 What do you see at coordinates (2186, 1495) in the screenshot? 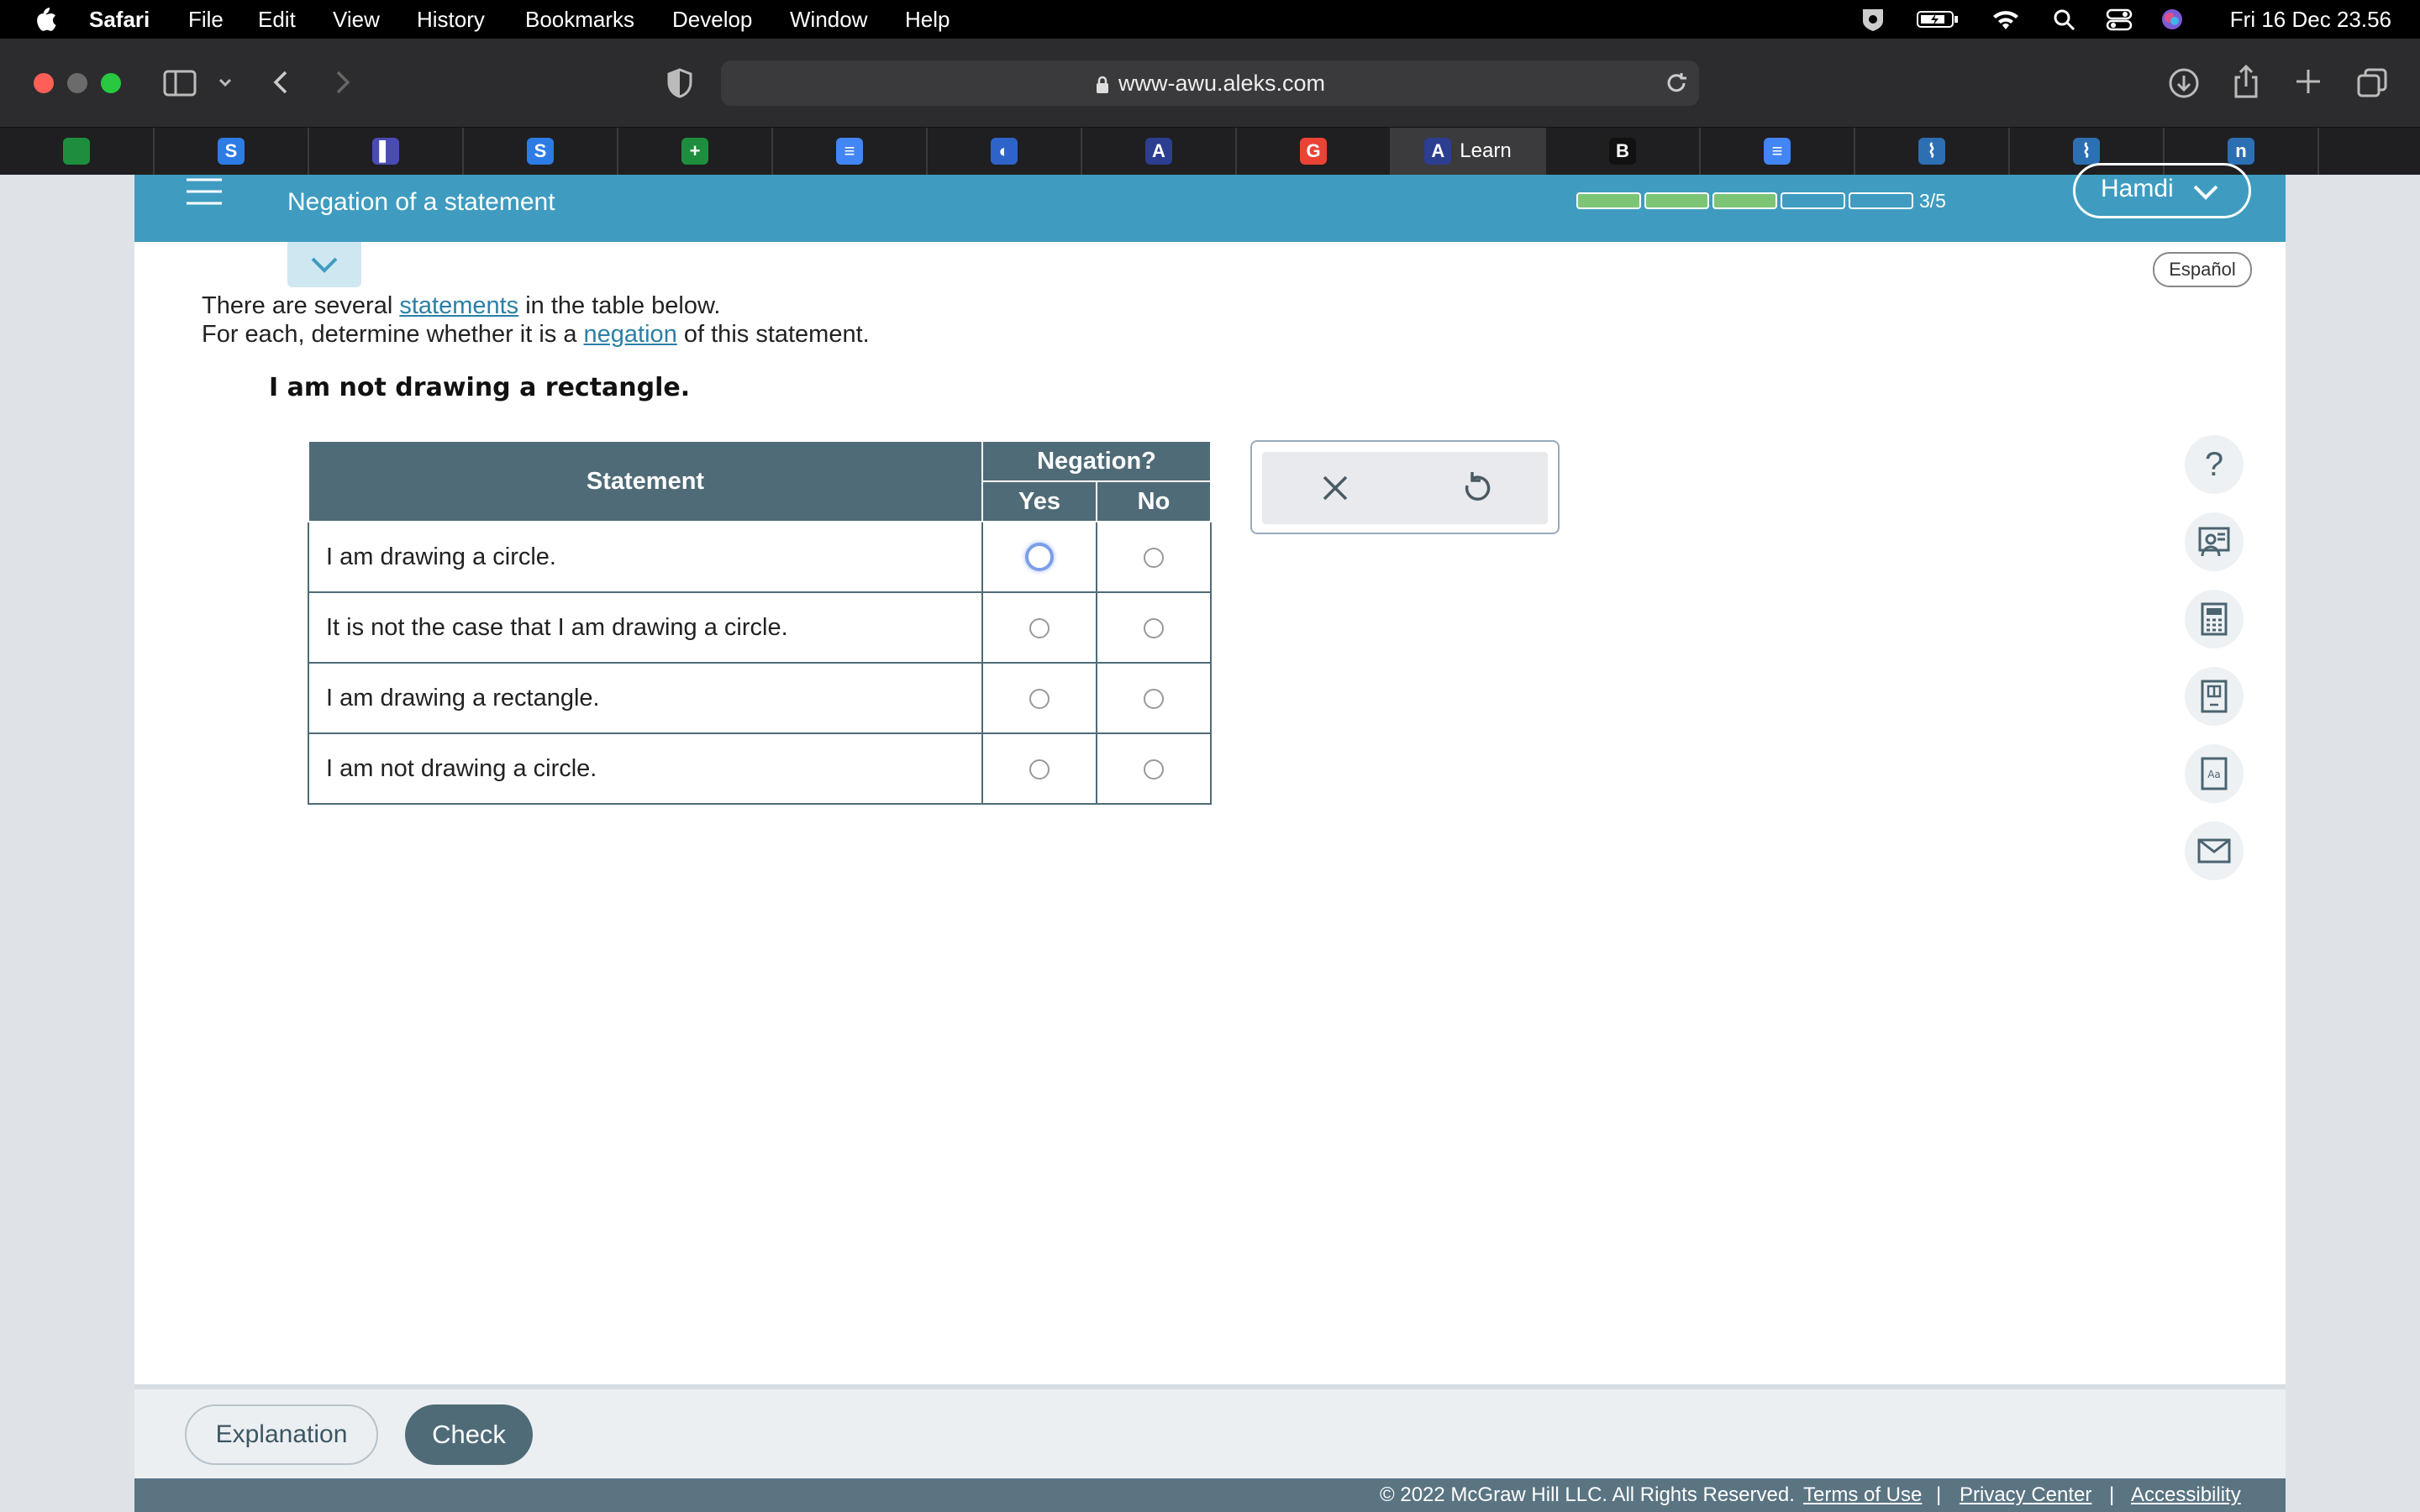
I see `accessibility-link: Accessibility` at bounding box center [2186, 1495].